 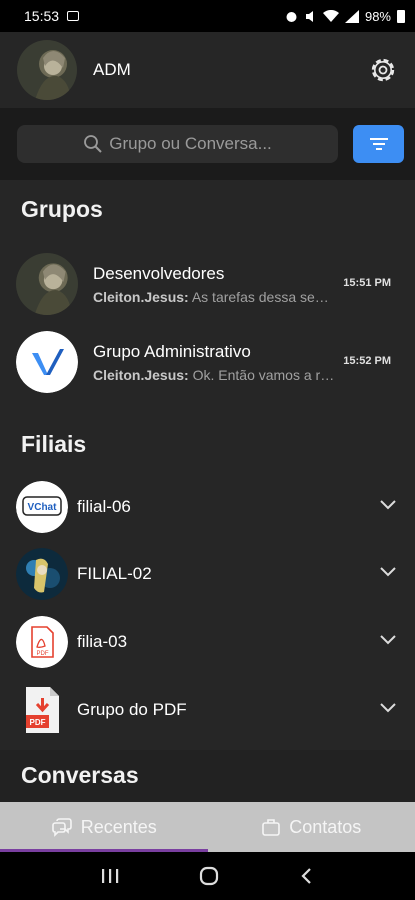 I want to click on filter-icon, so click(x=378, y=144).